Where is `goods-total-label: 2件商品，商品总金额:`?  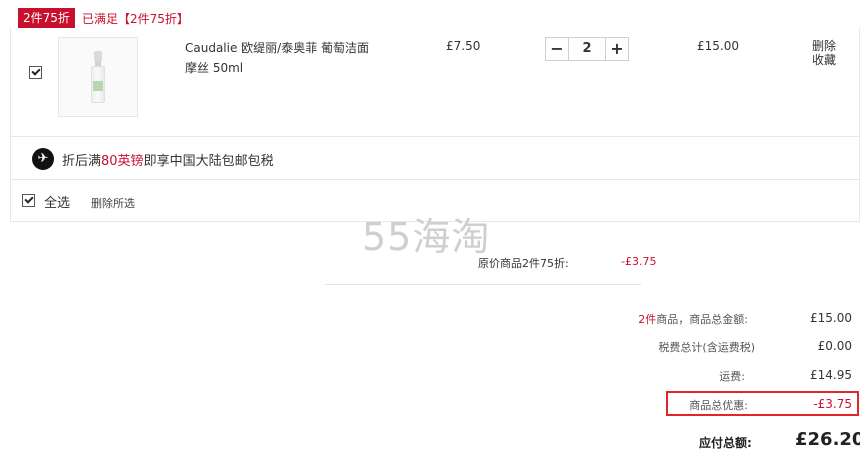 goods-total-label: 2件商品，商品总金额: is located at coordinates (693, 319).